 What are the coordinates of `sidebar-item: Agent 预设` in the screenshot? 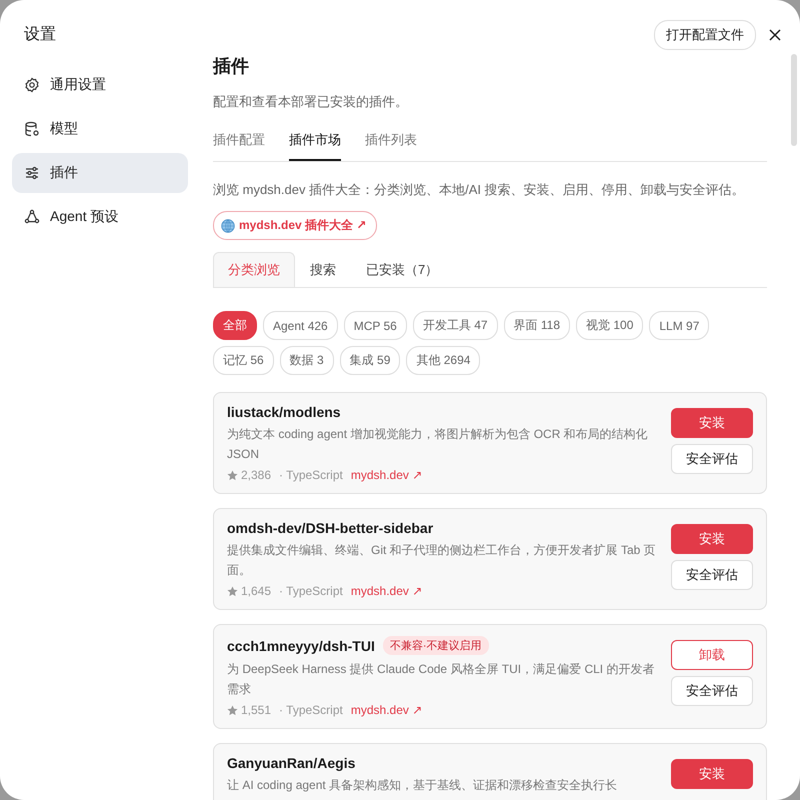 It's located at (100, 217).